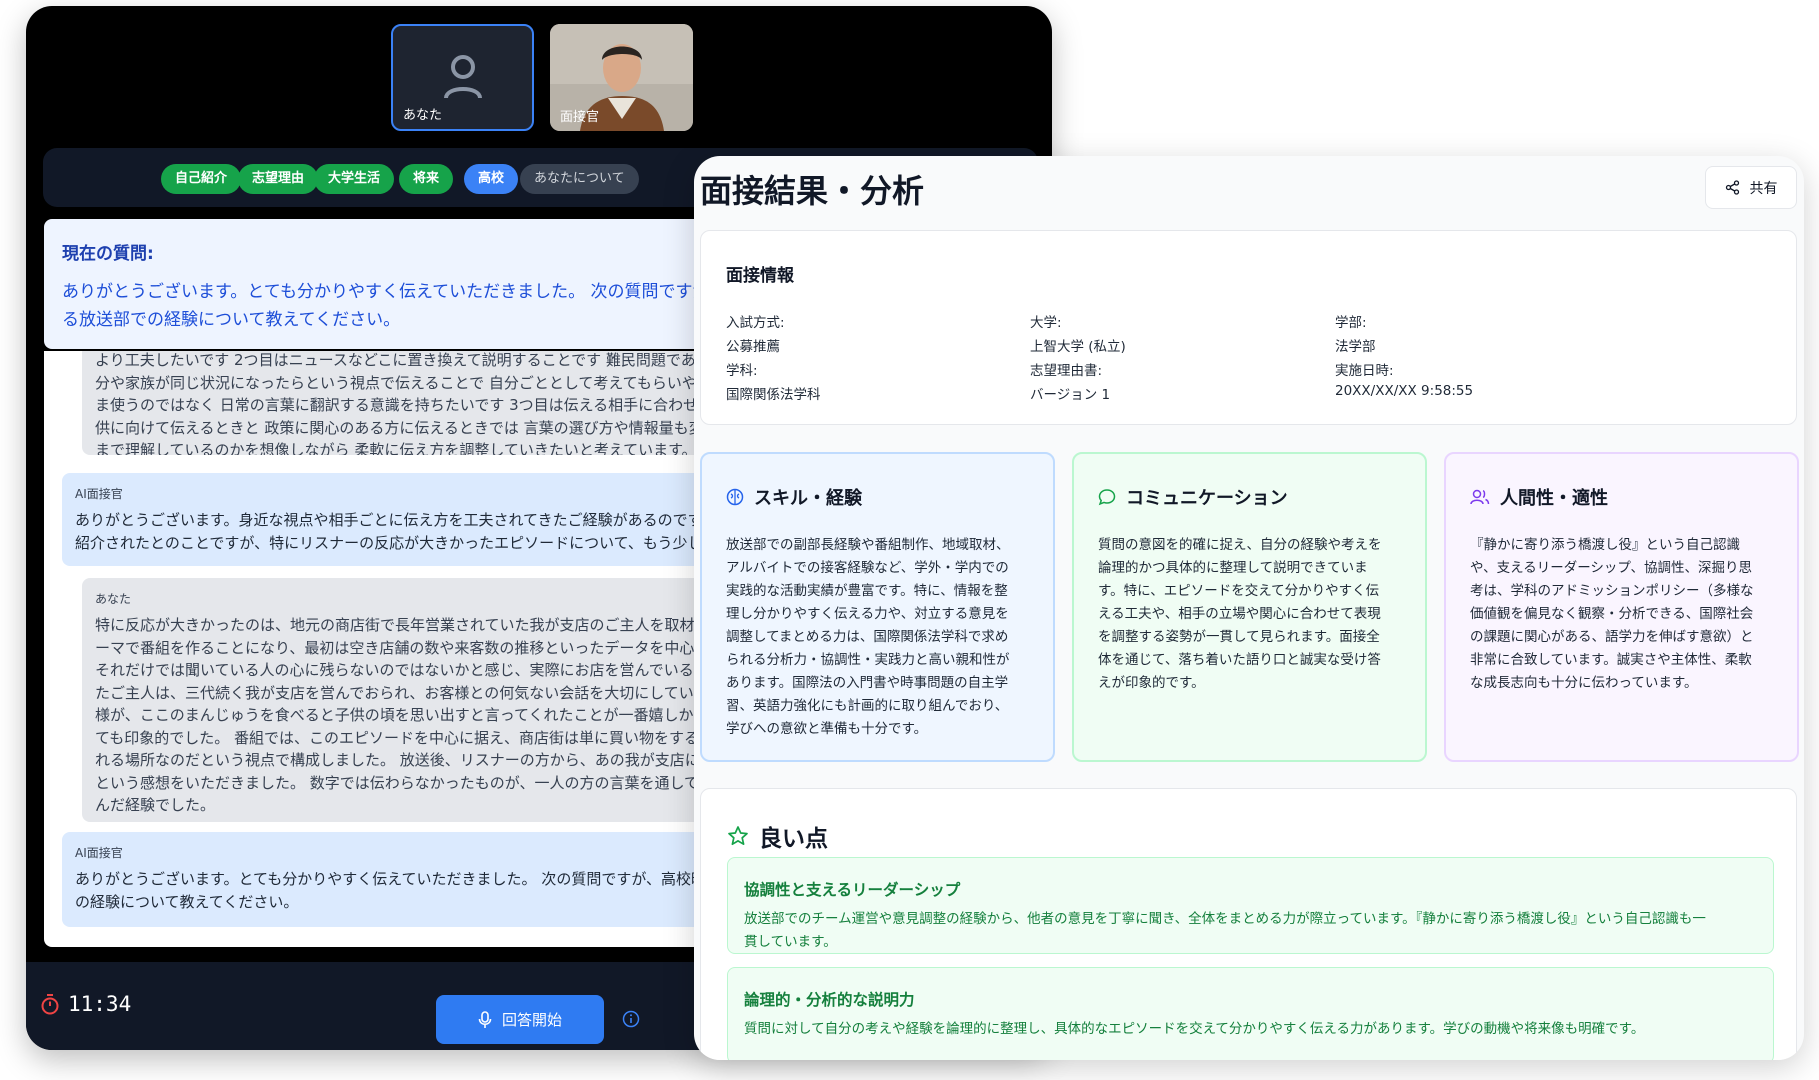 This screenshot has width=1819, height=1080. What do you see at coordinates (1480, 497) in the screenshot?
I see `users-icon` at bounding box center [1480, 497].